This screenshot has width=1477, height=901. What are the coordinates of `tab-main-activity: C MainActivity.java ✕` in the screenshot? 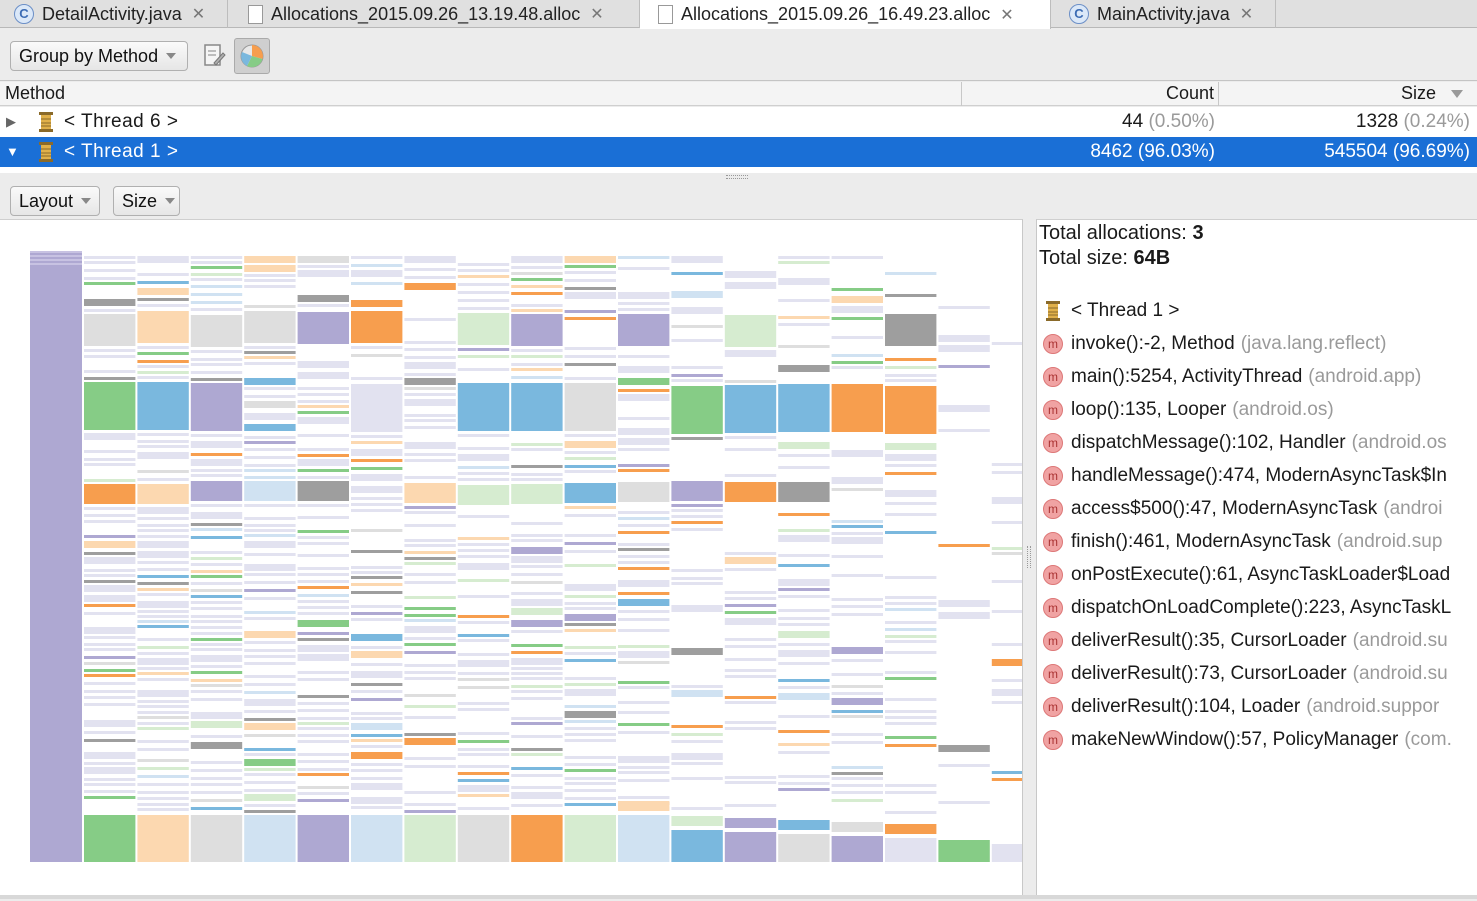 It's located at (1163, 14).